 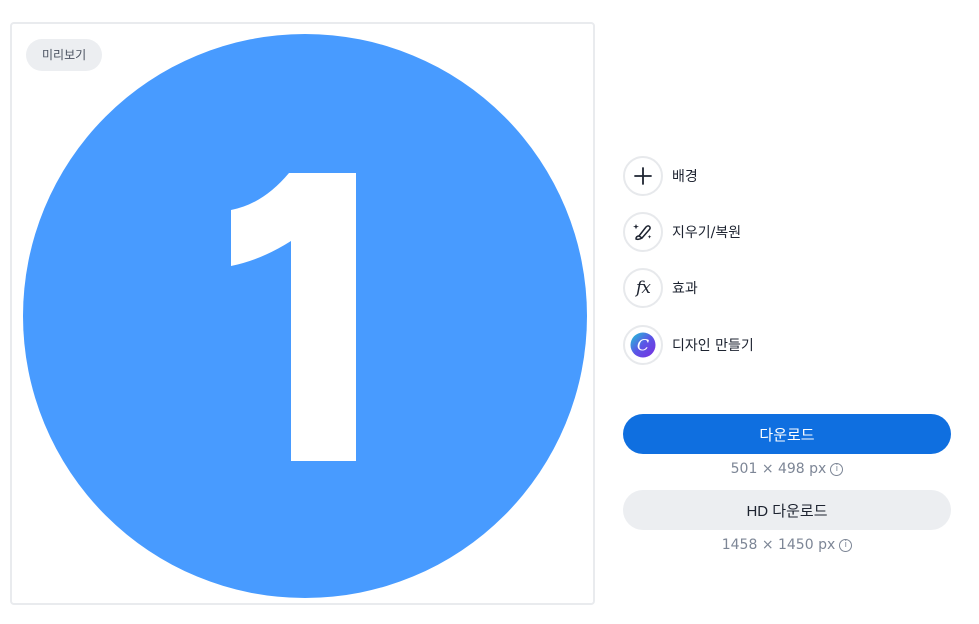 I want to click on tool-erase-restore: 지우기/복원, so click(x=682, y=232).